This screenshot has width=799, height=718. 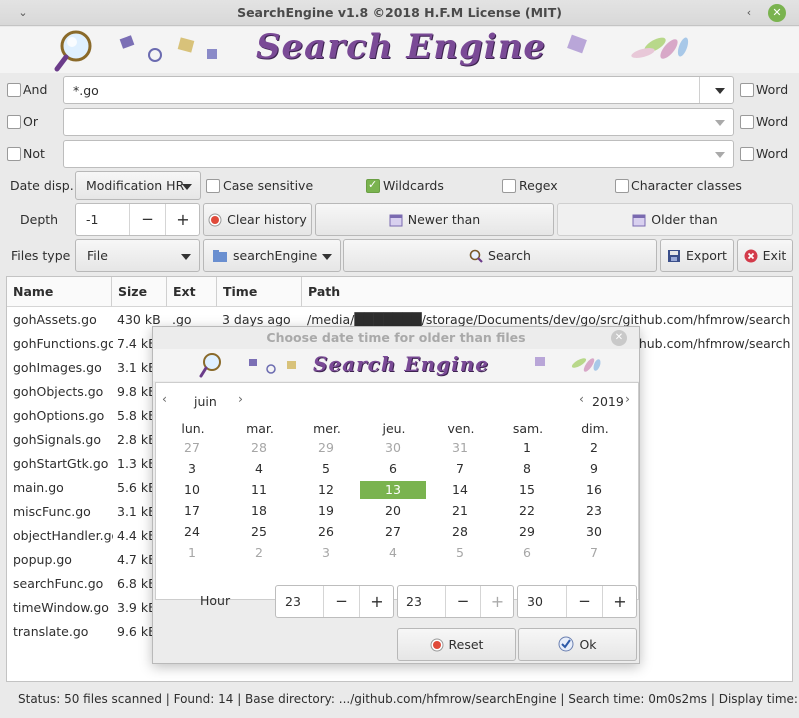 What do you see at coordinates (192, 511) in the screenshot?
I see `calendar-day: 17` at bounding box center [192, 511].